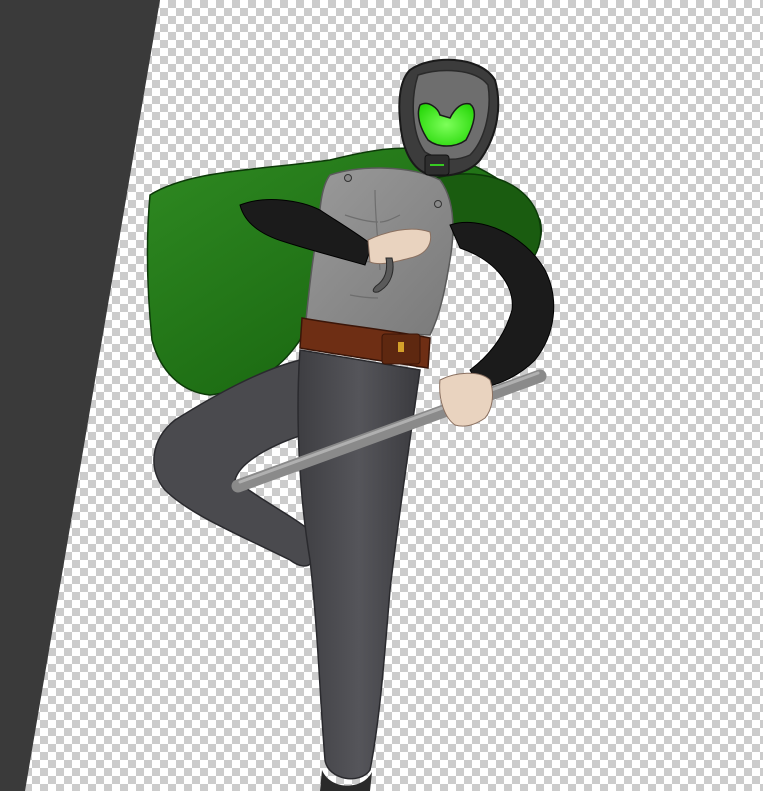 Image resolution: width=763 pixels, height=791 pixels. Describe the element at coordinates (438, 204) in the screenshot. I see `cape-clasp-right` at that location.